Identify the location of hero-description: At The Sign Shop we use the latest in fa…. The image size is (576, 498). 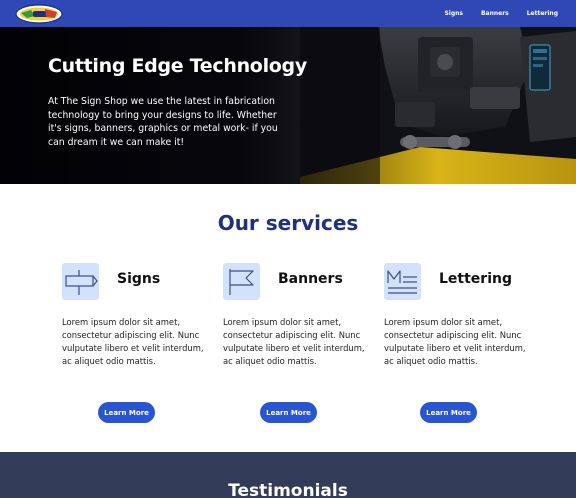
(163, 122).